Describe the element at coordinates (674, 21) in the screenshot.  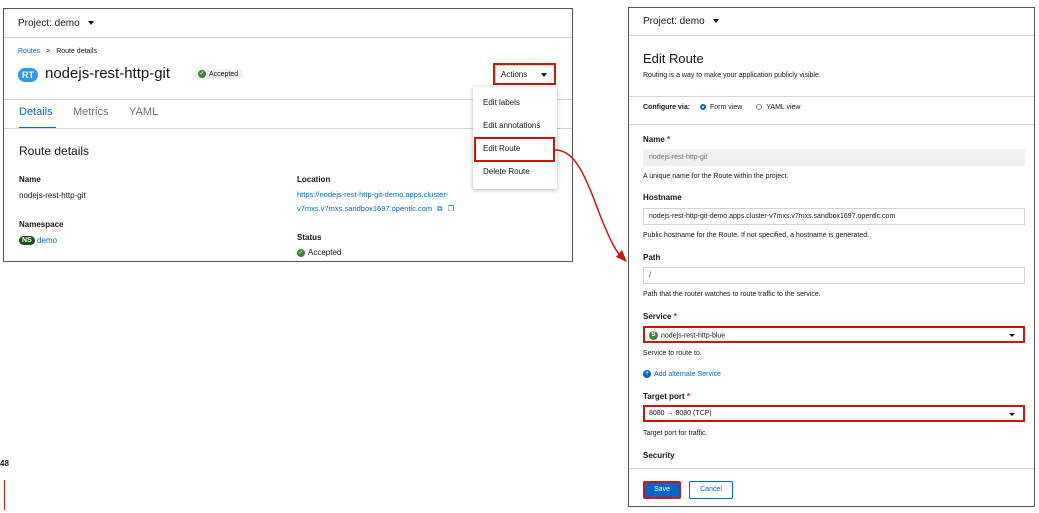
I see `project-label: Project: demo` at that location.